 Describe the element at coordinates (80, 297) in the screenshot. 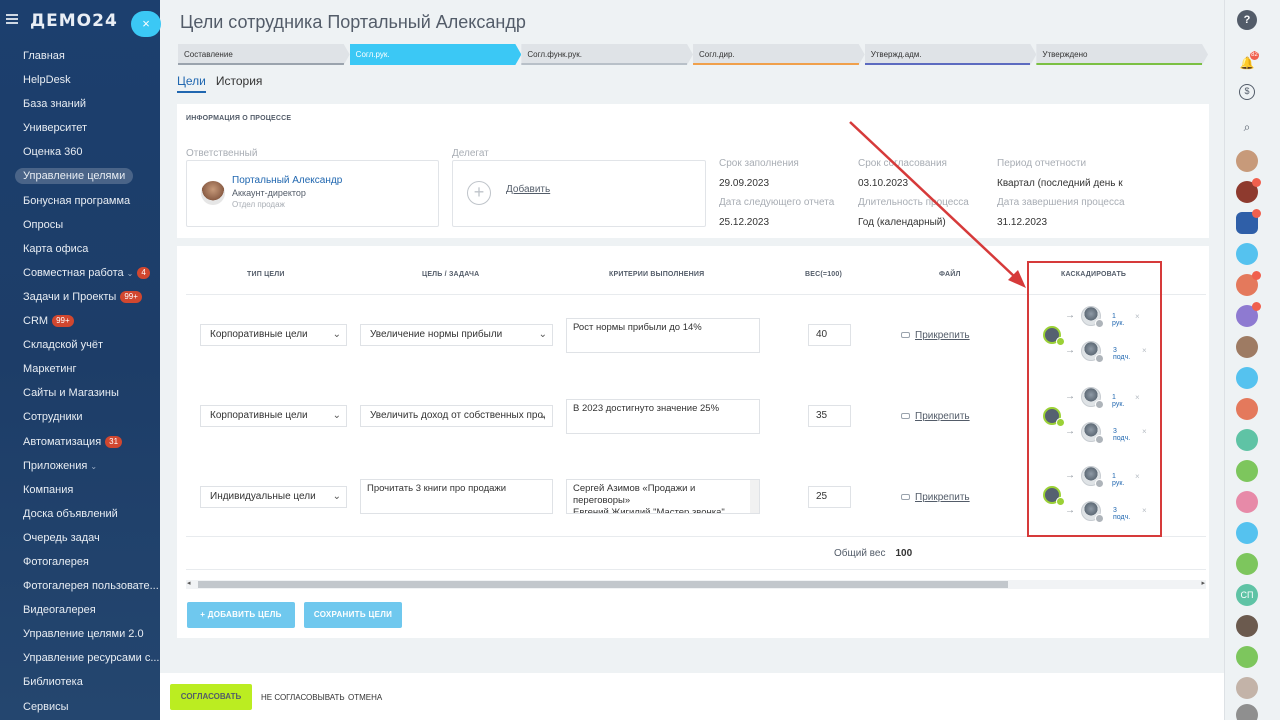

I see `sidebar-item-tasks: Задачи и Проекты 99+` at that location.